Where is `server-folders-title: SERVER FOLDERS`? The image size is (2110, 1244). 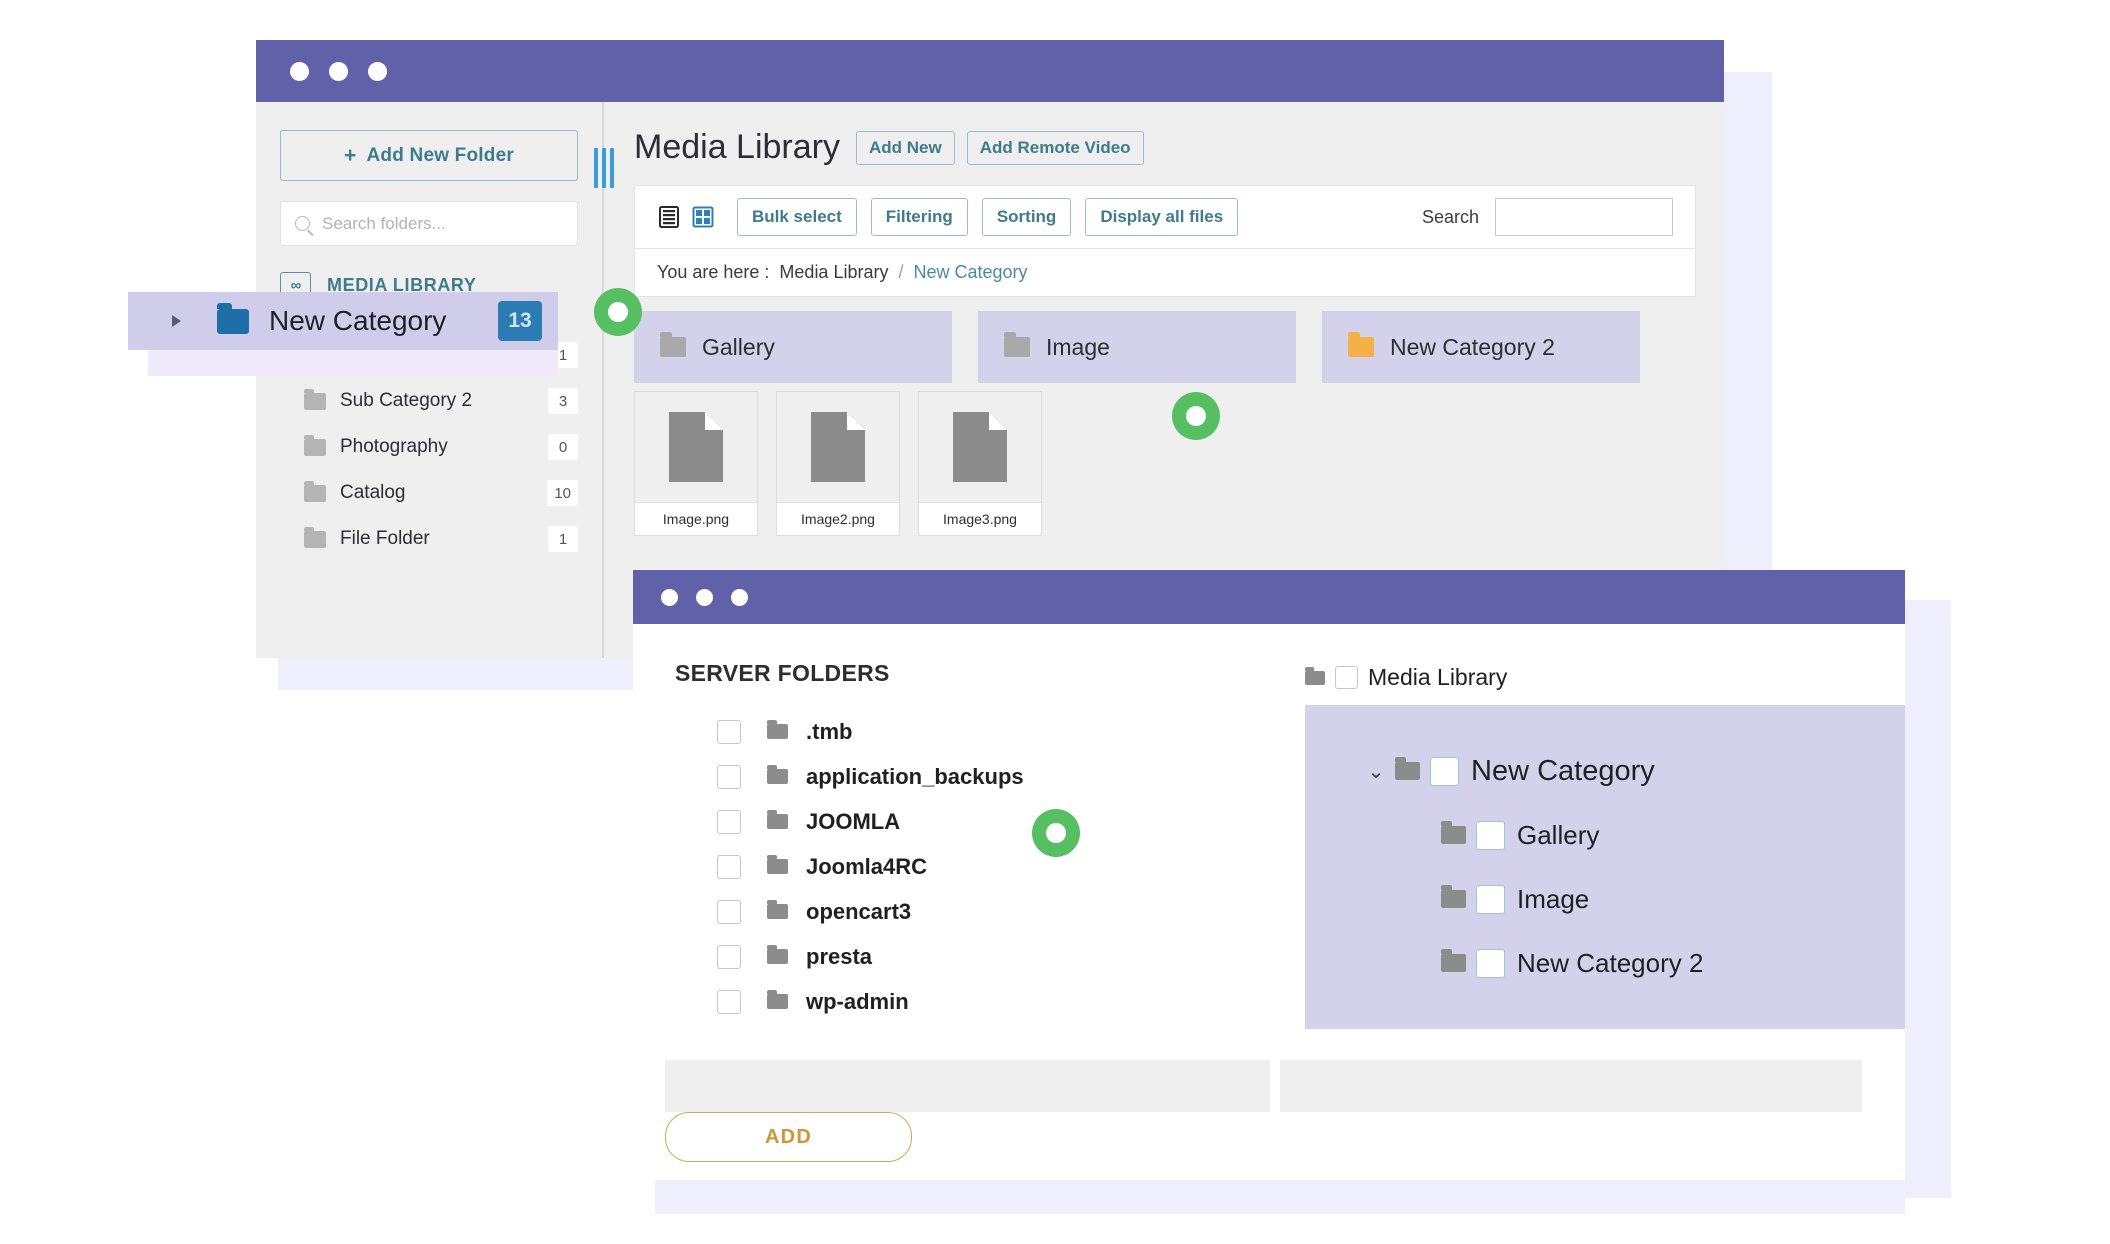
server-folders-title: SERVER FOLDERS is located at coordinates (782, 673).